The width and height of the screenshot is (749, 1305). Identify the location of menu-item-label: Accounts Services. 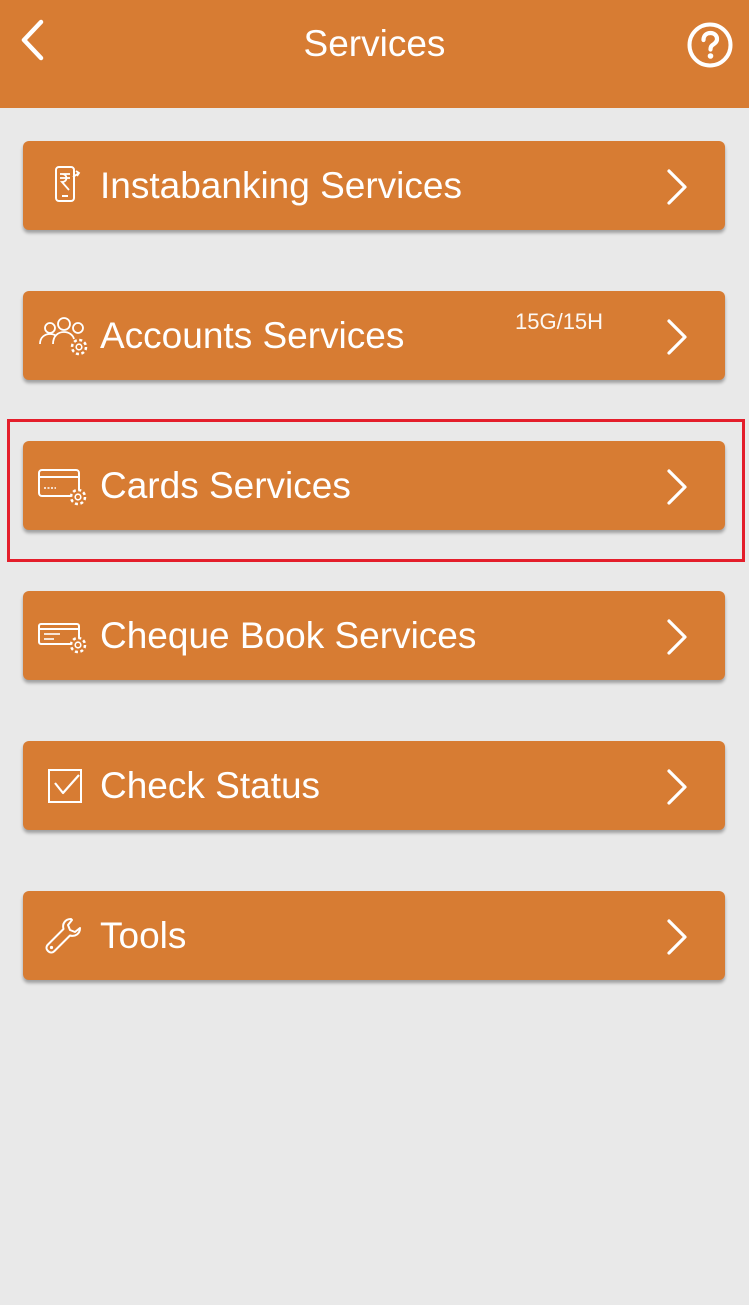
(252, 335).